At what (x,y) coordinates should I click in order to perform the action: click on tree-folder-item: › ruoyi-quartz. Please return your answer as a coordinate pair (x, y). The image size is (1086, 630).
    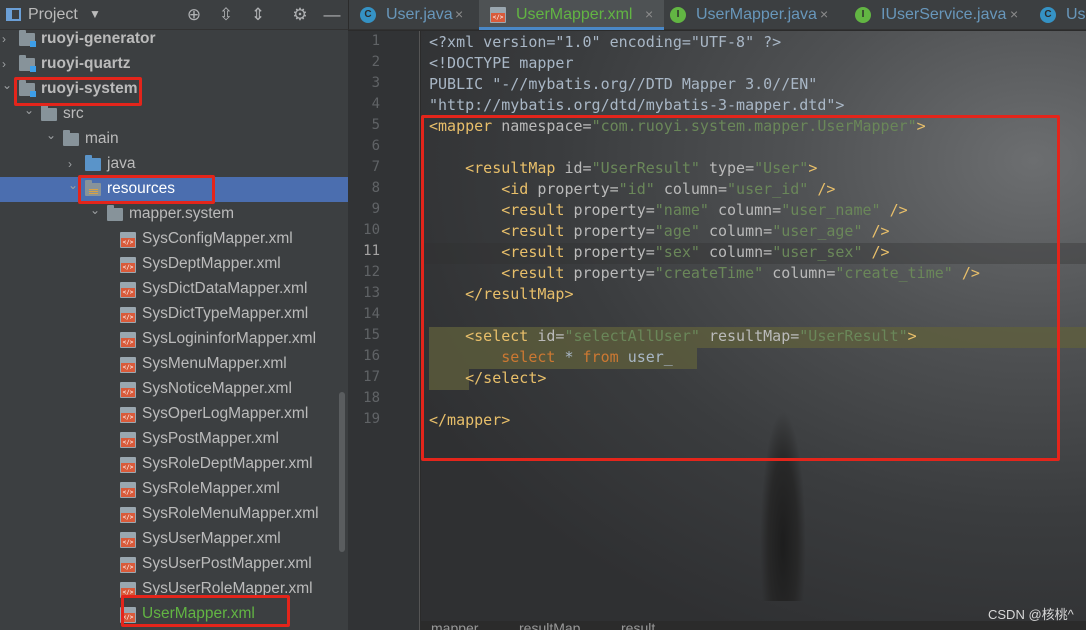
    Looking at the image, I should click on (174, 64).